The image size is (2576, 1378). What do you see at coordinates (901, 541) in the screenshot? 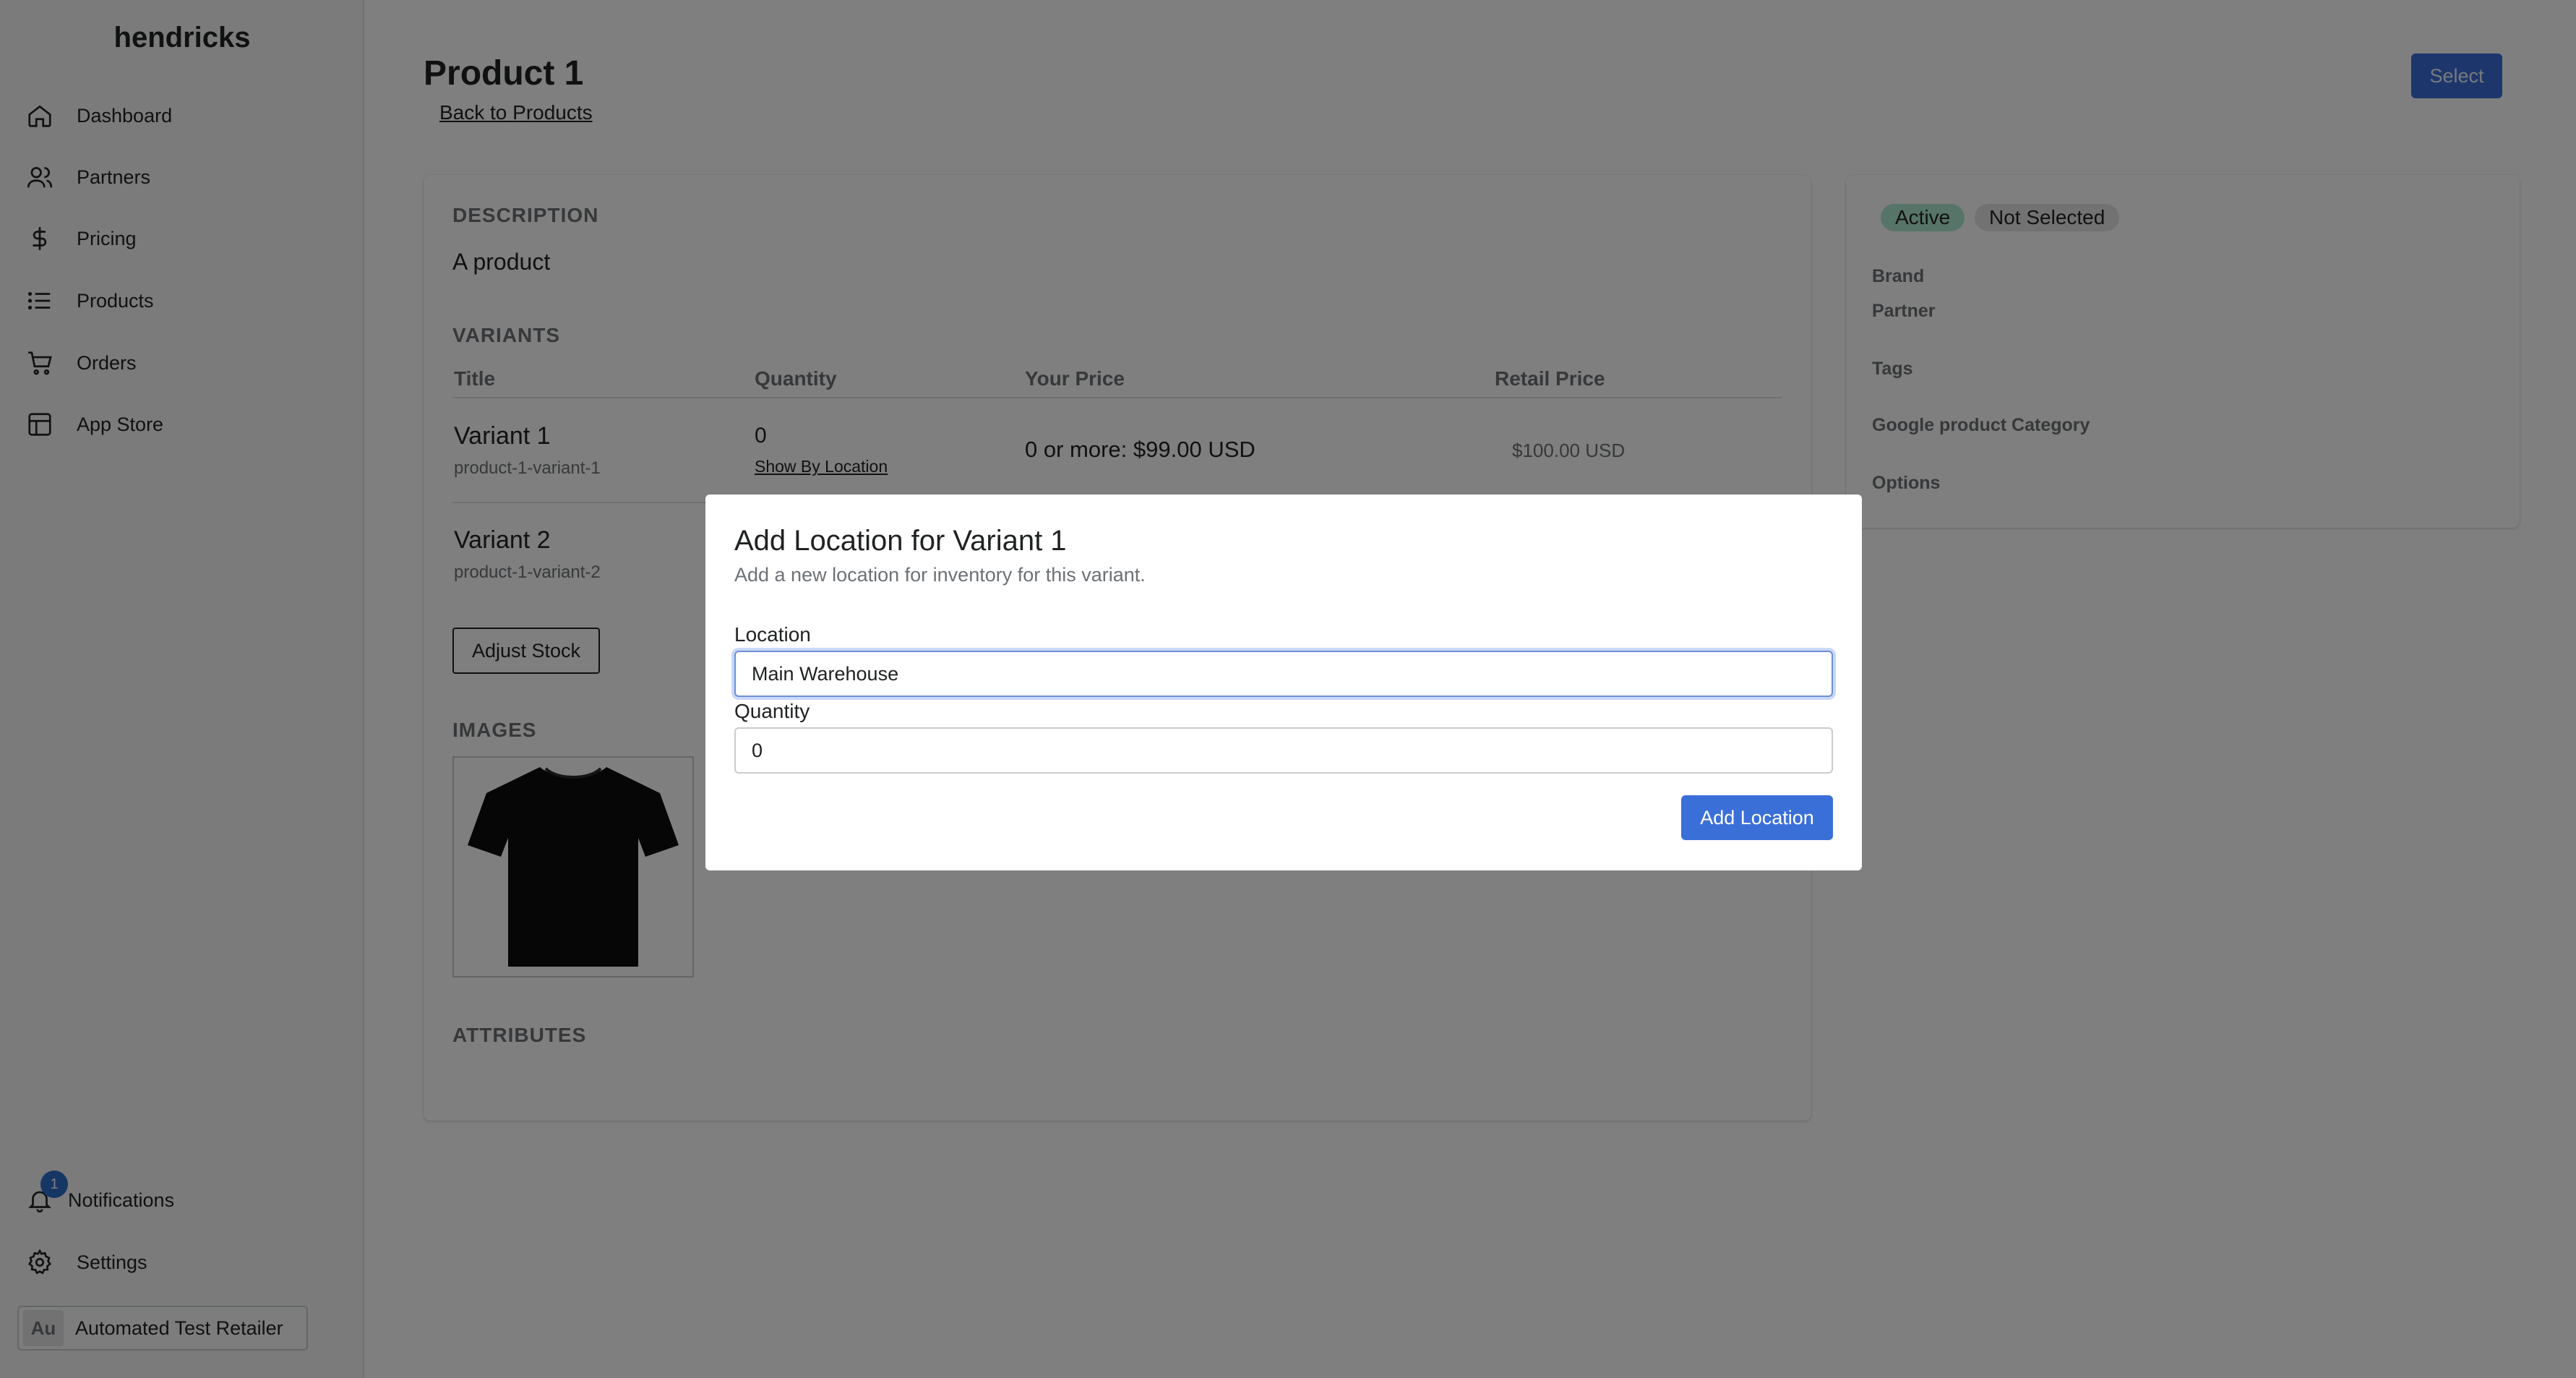
I see `modal-title: Add Location for Variant 1` at bounding box center [901, 541].